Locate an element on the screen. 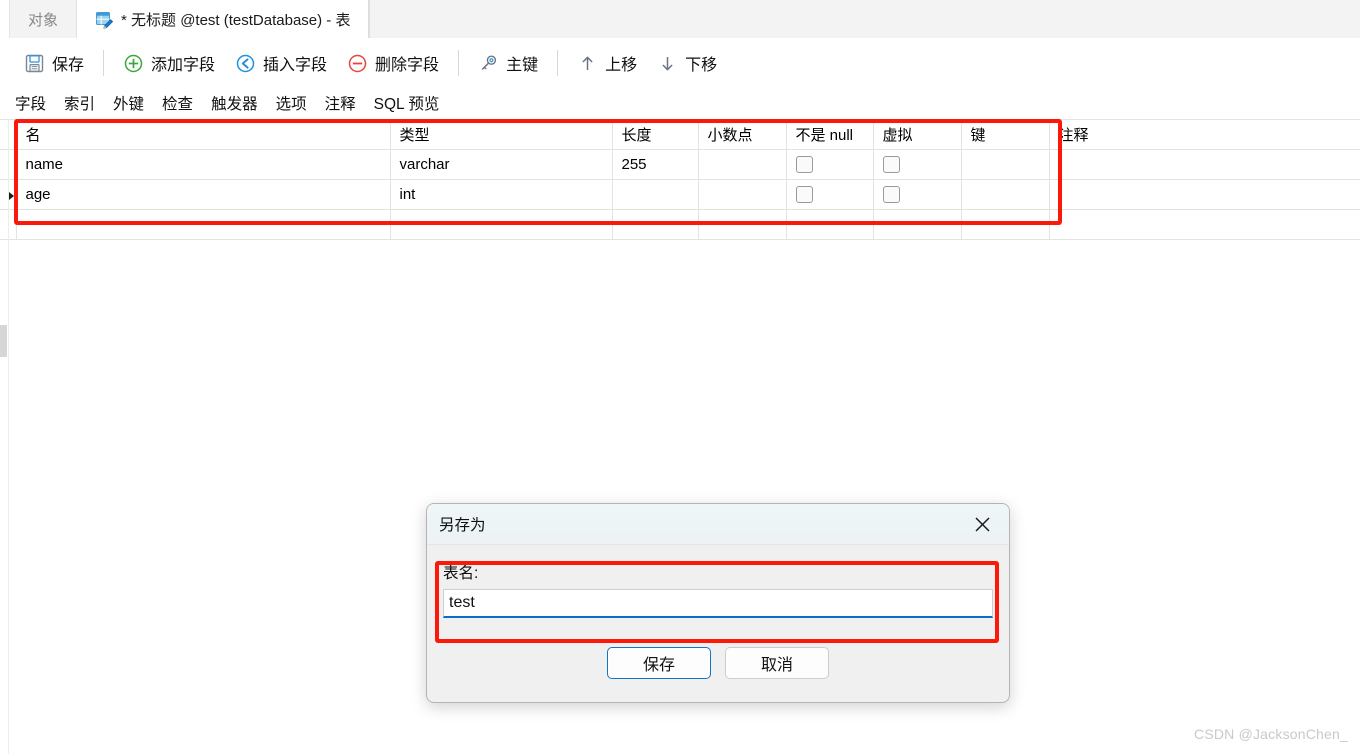 This screenshot has height=754, width=1360. cell-type is located at coordinates (501, 224).